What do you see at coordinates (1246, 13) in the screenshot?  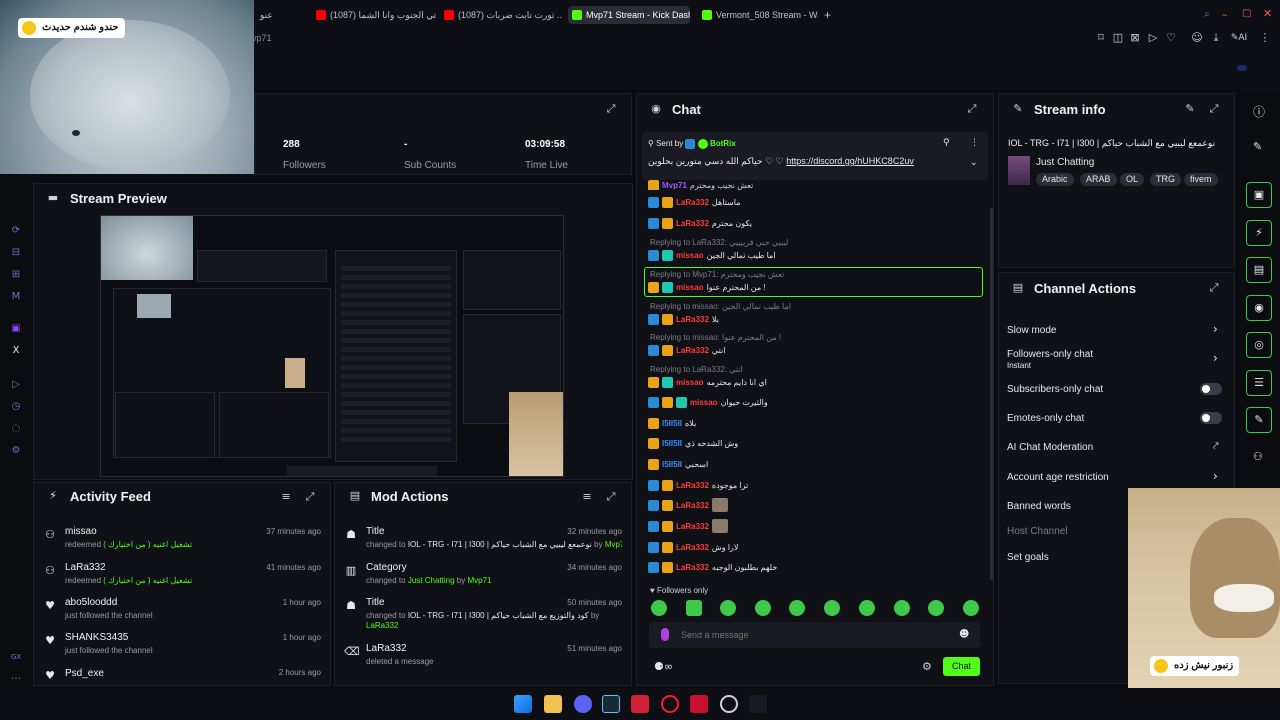 I see `maximize-icon: ▢` at bounding box center [1246, 13].